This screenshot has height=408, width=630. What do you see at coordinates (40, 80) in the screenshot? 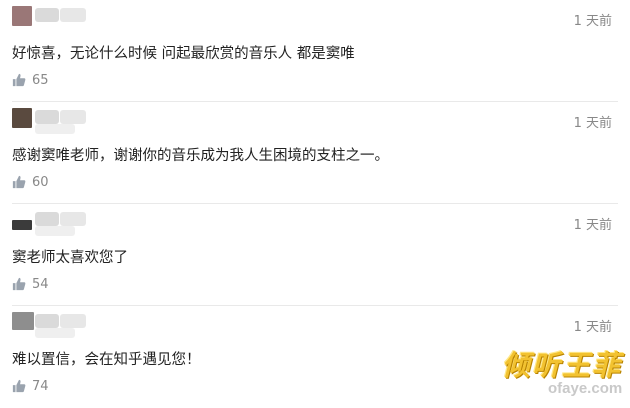
I see `like-count: 65` at bounding box center [40, 80].